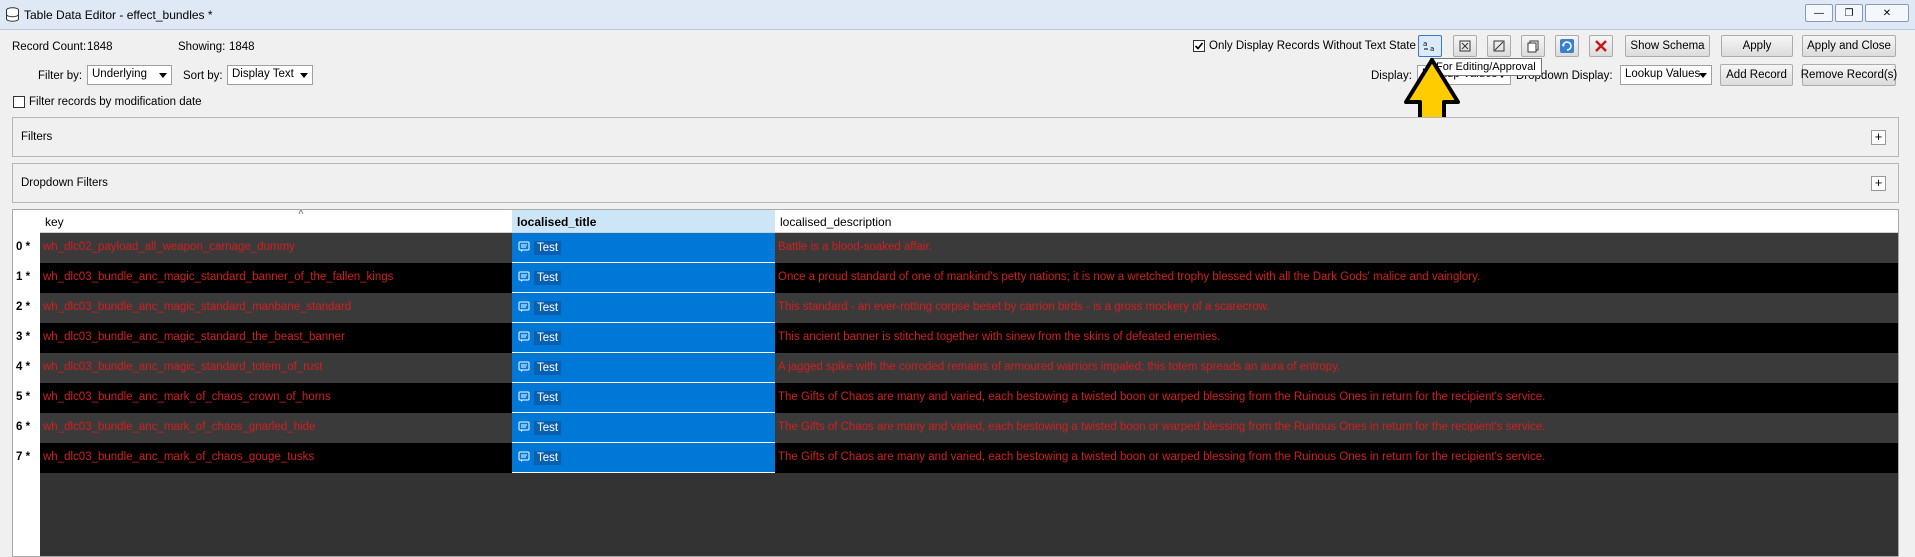 The height and width of the screenshot is (557, 1915). Describe the element at coordinates (1336, 221) in the screenshot. I see `column-header-localised-description: localised_description` at that location.